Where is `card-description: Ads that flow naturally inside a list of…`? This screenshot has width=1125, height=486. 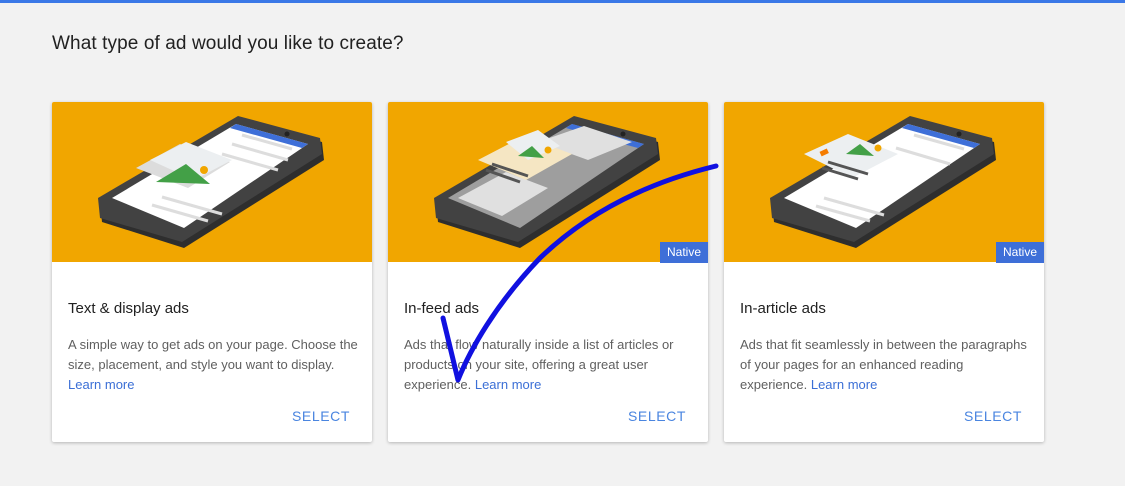 card-description: Ads that flow naturally inside a list of… is located at coordinates (549, 365).